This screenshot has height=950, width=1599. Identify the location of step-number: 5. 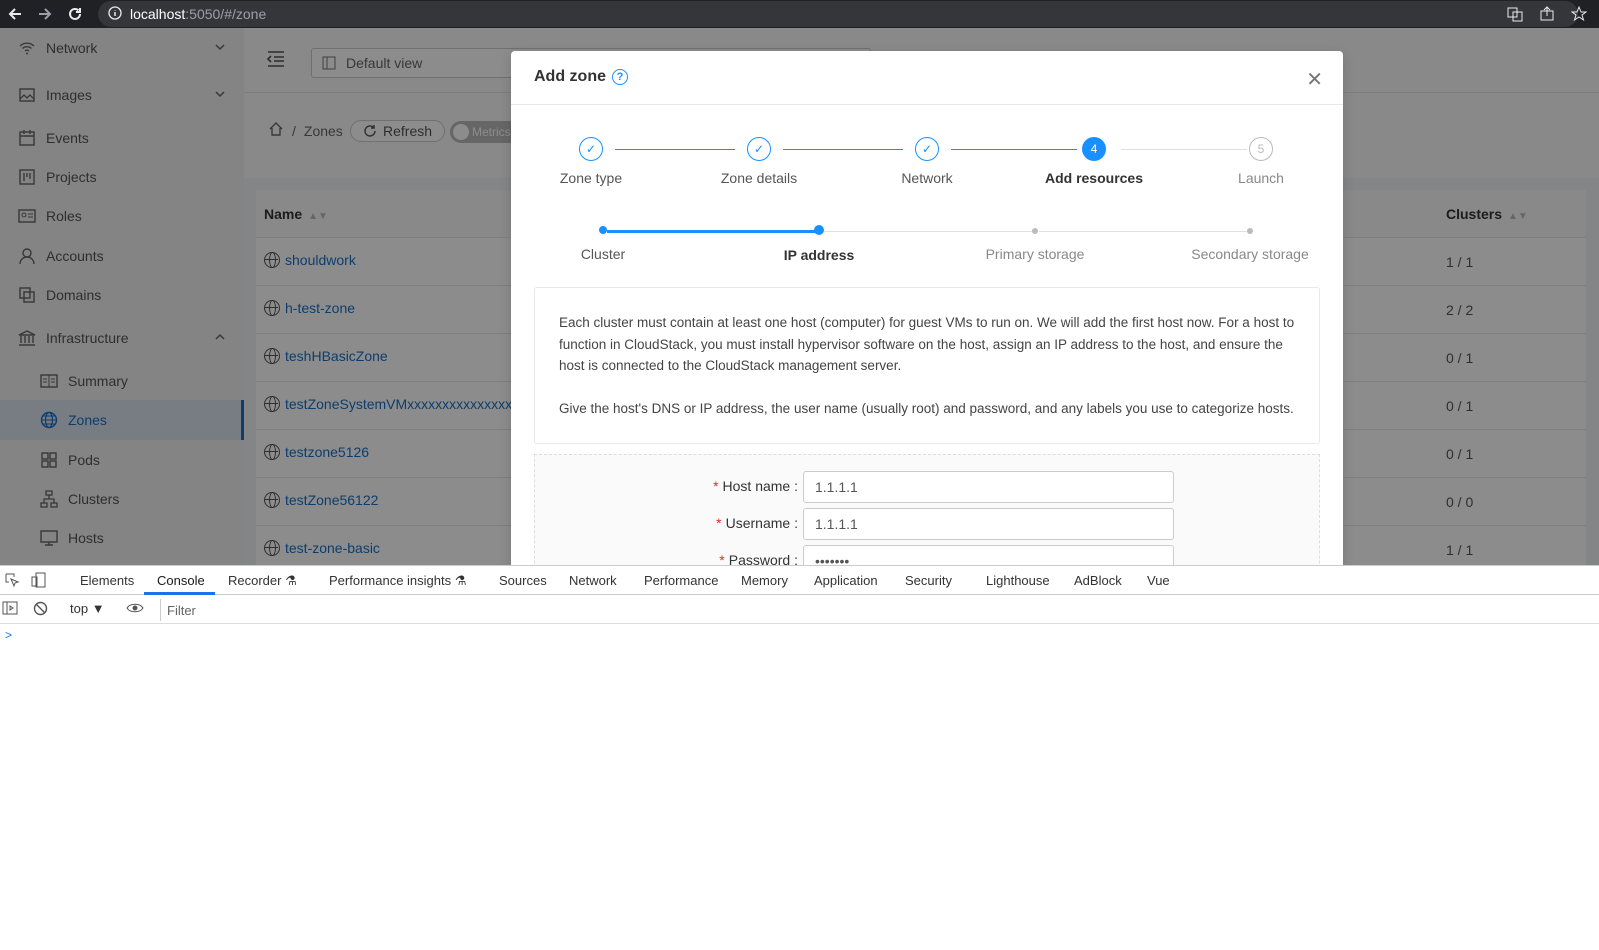
(1261, 149).